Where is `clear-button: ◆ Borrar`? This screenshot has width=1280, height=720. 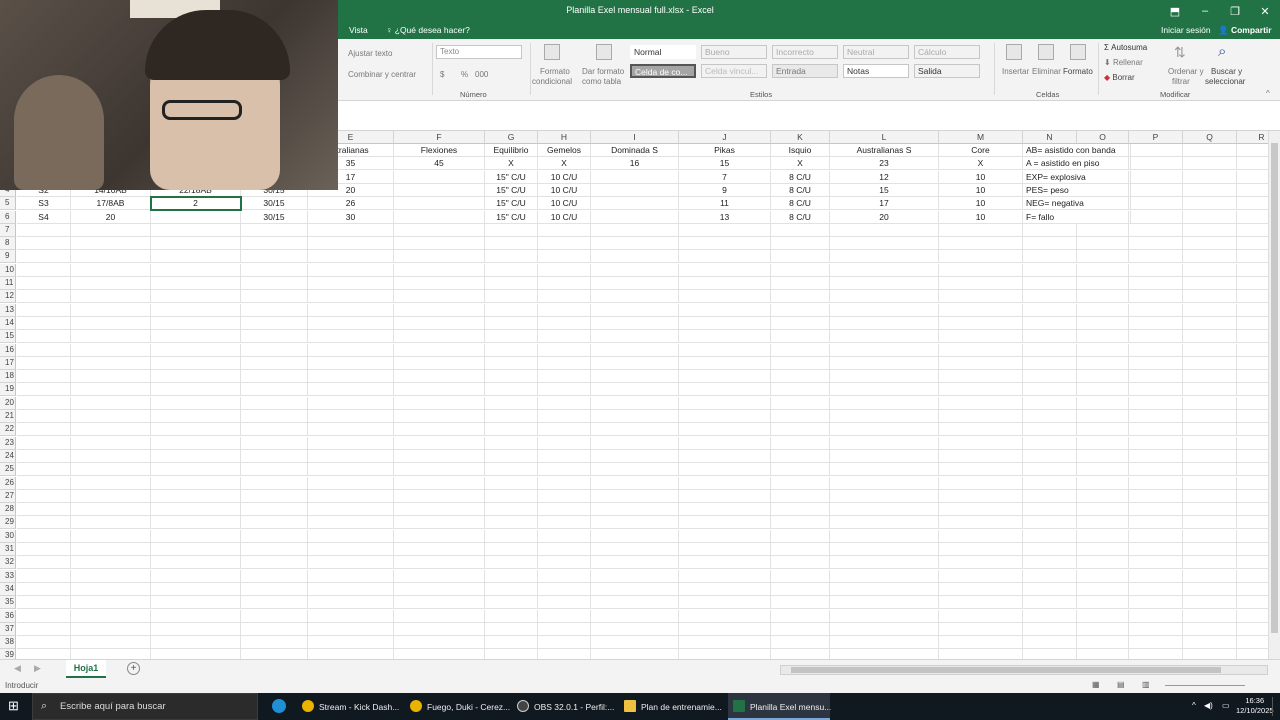
clear-button: ◆ Borrar is located at coordinates (1119, 77).